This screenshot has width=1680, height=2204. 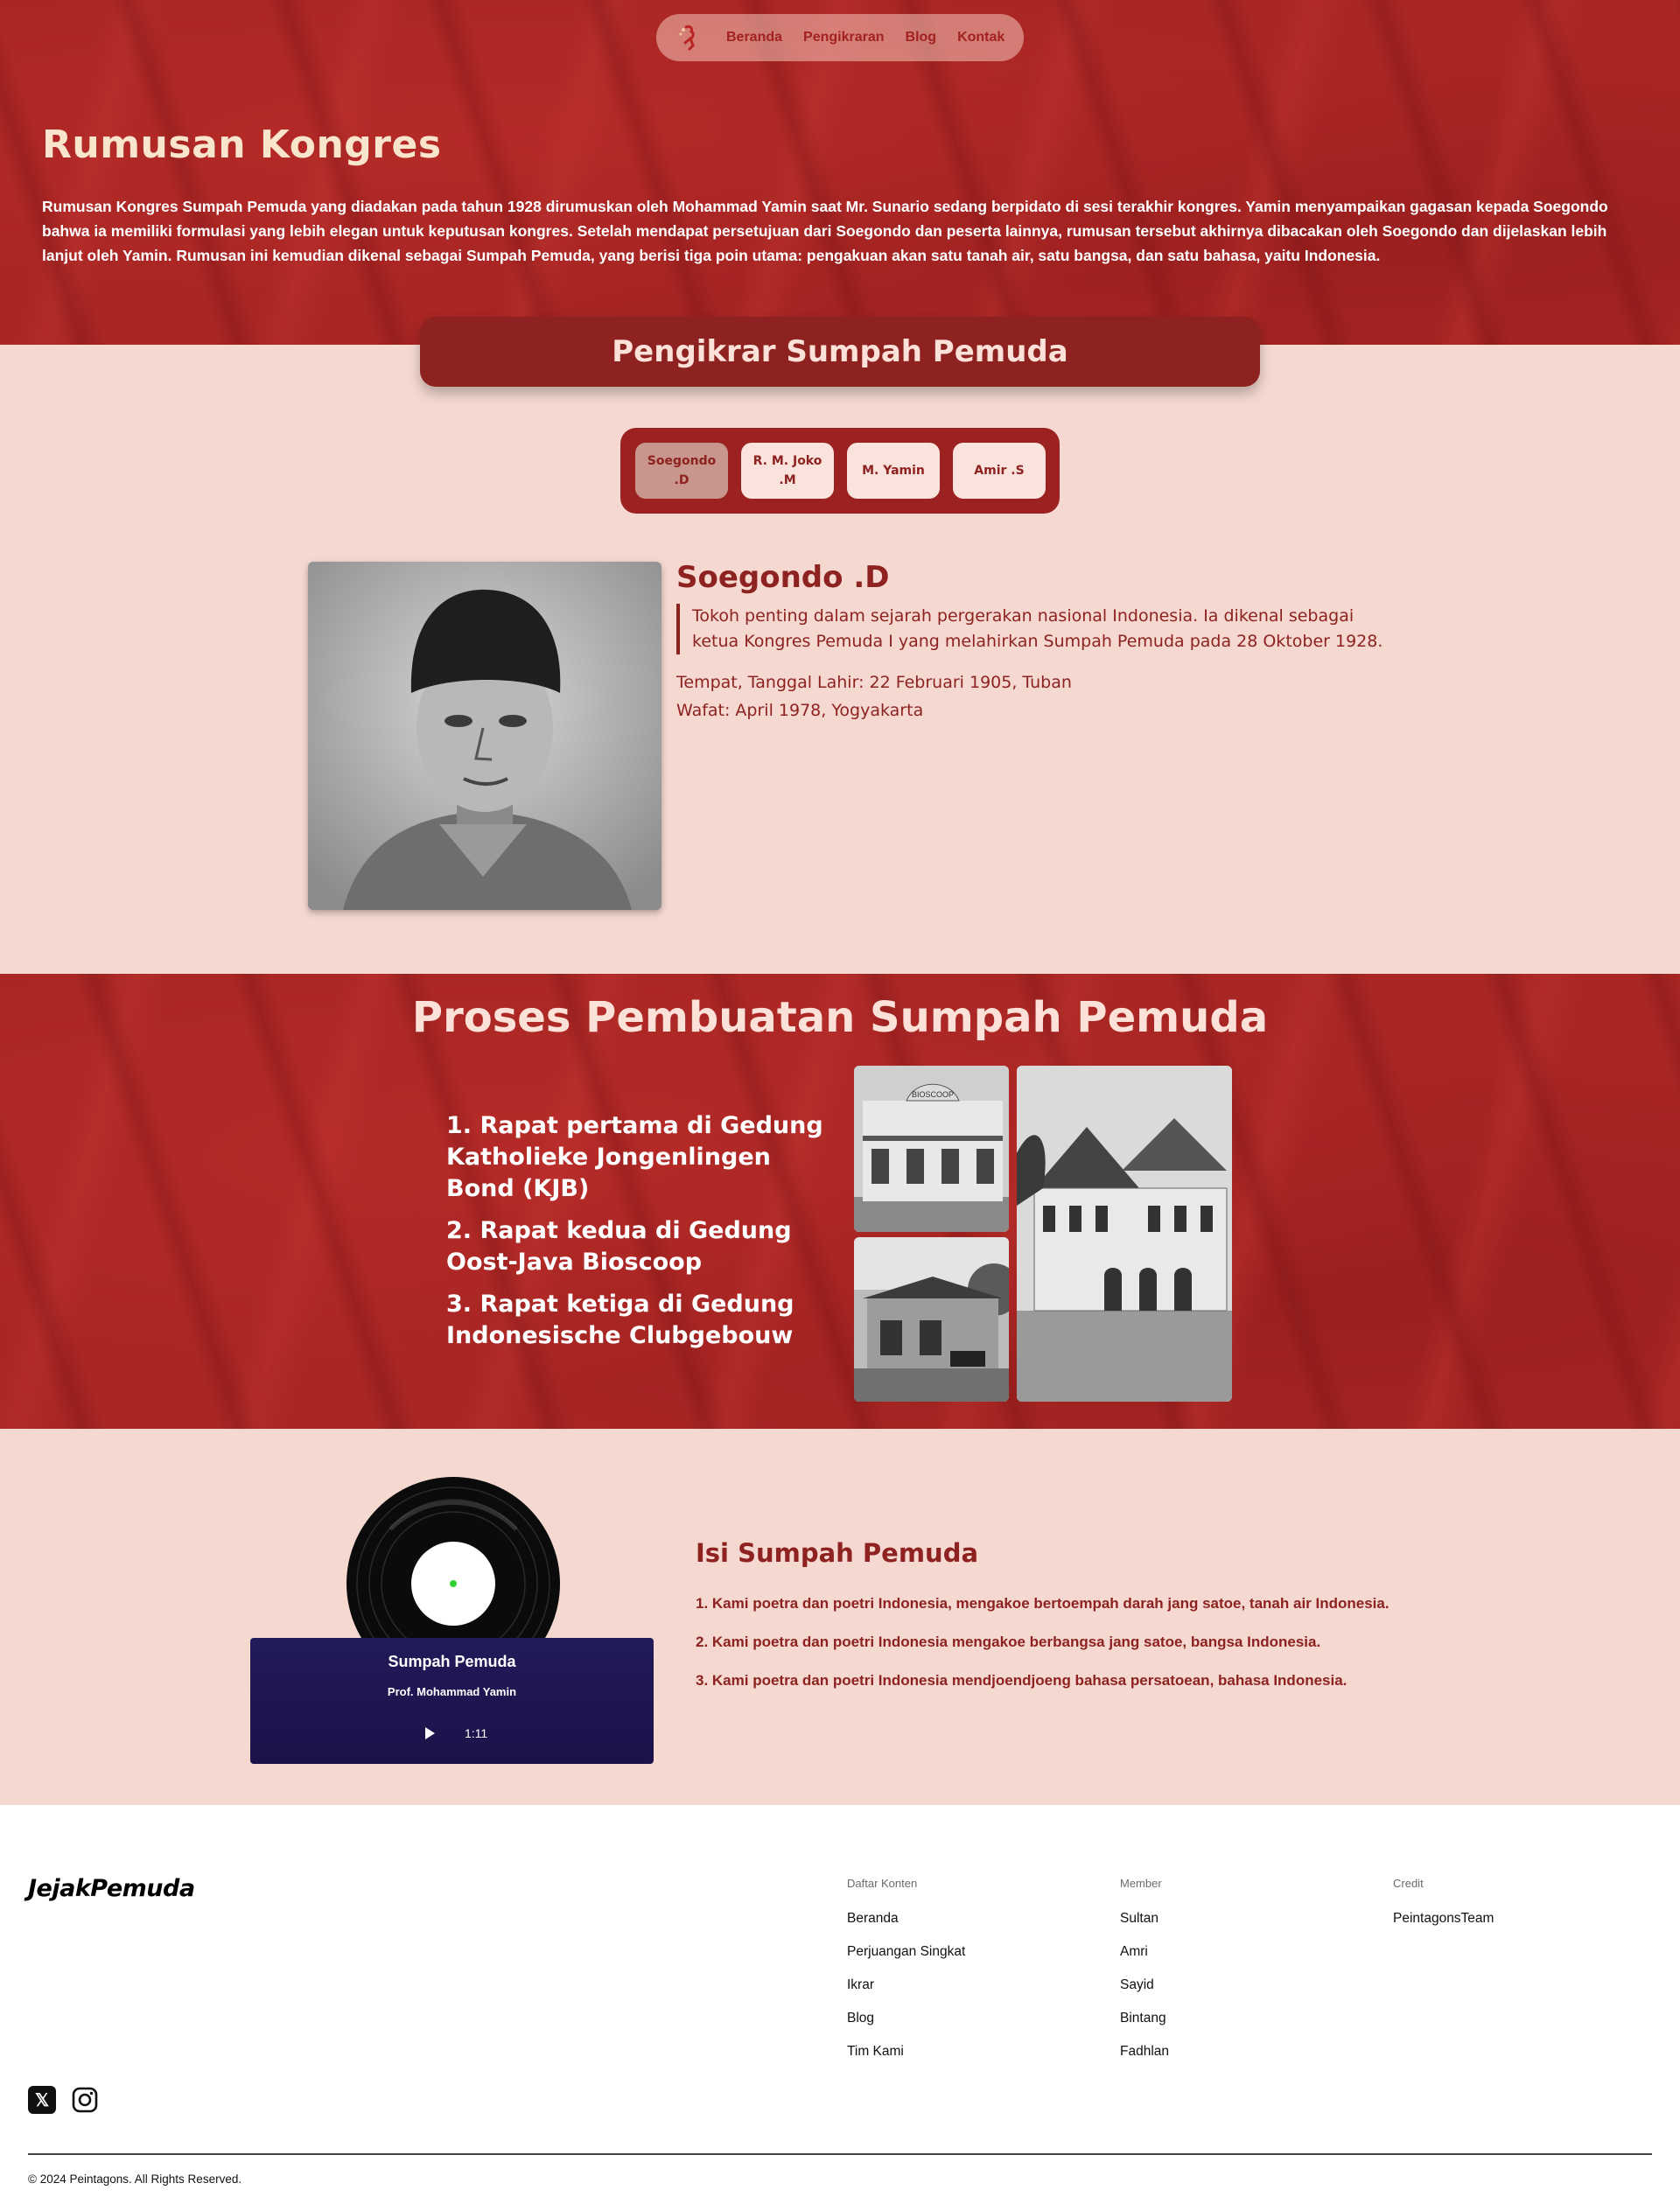 I want to click on nav-link-blog: Blog, so click(x=921, y=37).